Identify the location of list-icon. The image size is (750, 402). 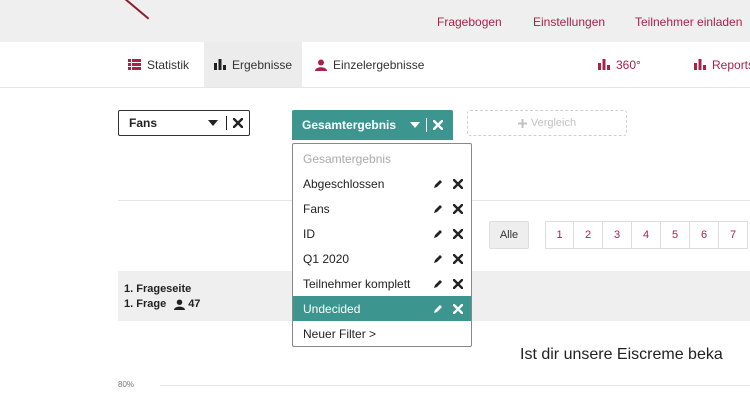
(134, 64).